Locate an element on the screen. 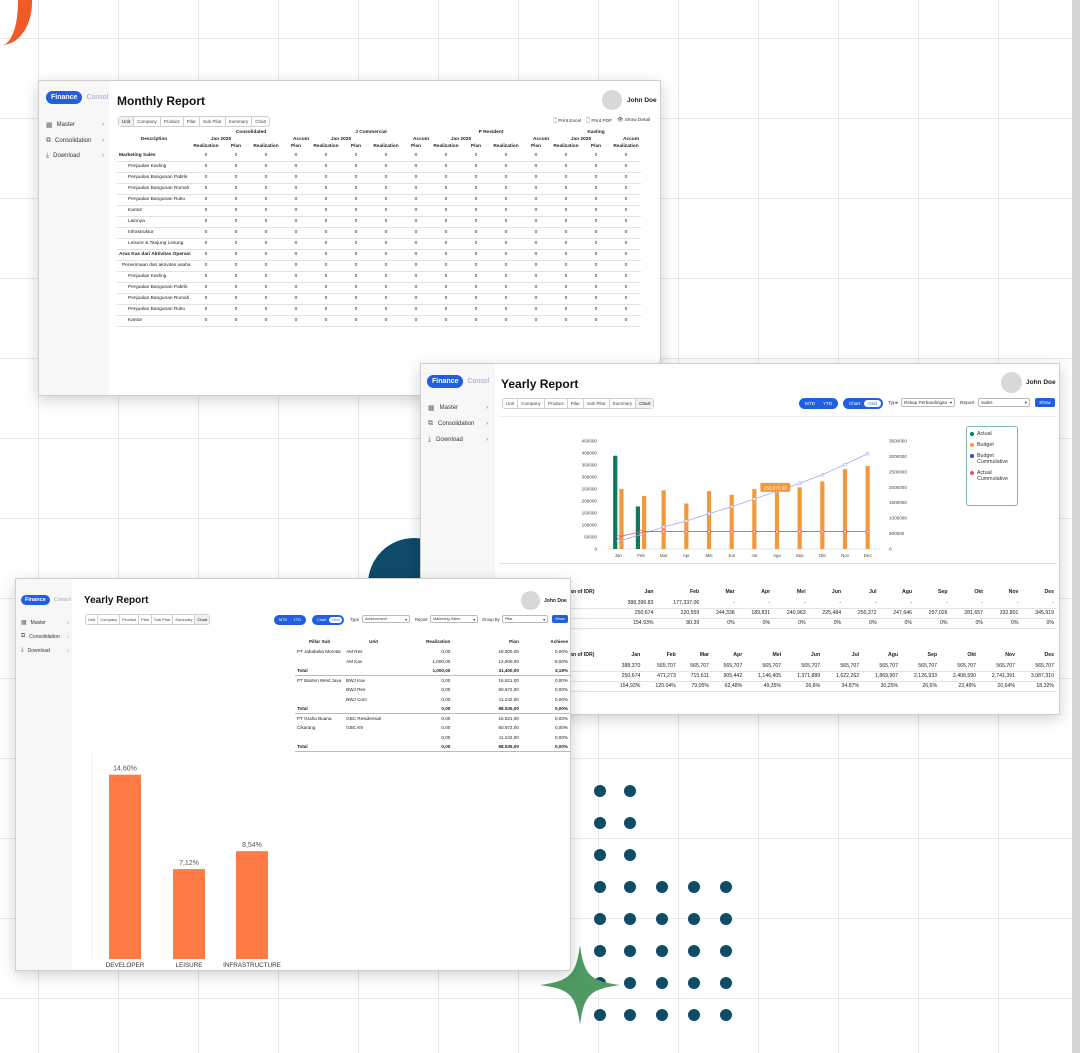 This screenshot has height=1053, width=1080. group-by-select: Pilar ▾ is located at coordinates (525, 619).